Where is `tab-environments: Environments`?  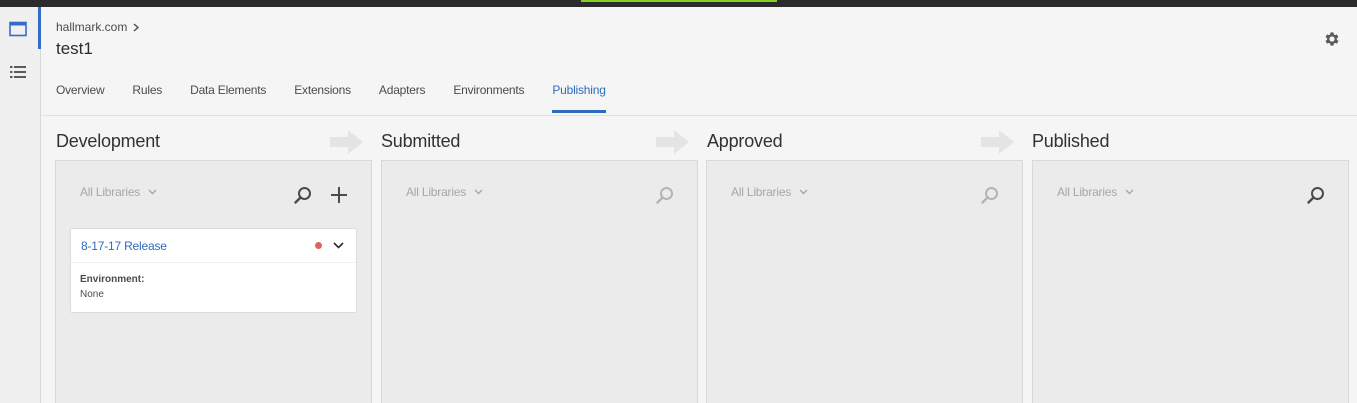
tab-environments: Environments is located at coordinates (488, 98).